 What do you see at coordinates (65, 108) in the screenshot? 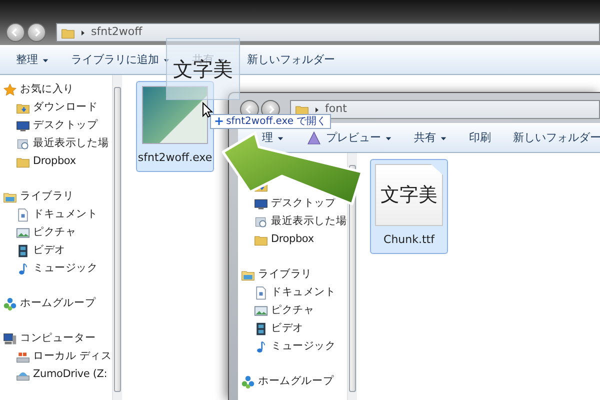
I see `sidebar-item: ダウンロード` at bounding box center [65, 108].